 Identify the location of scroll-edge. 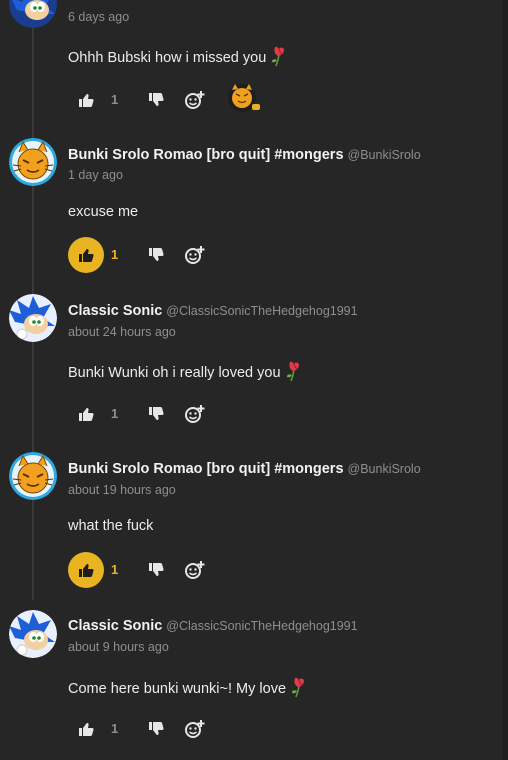
(505, 380).